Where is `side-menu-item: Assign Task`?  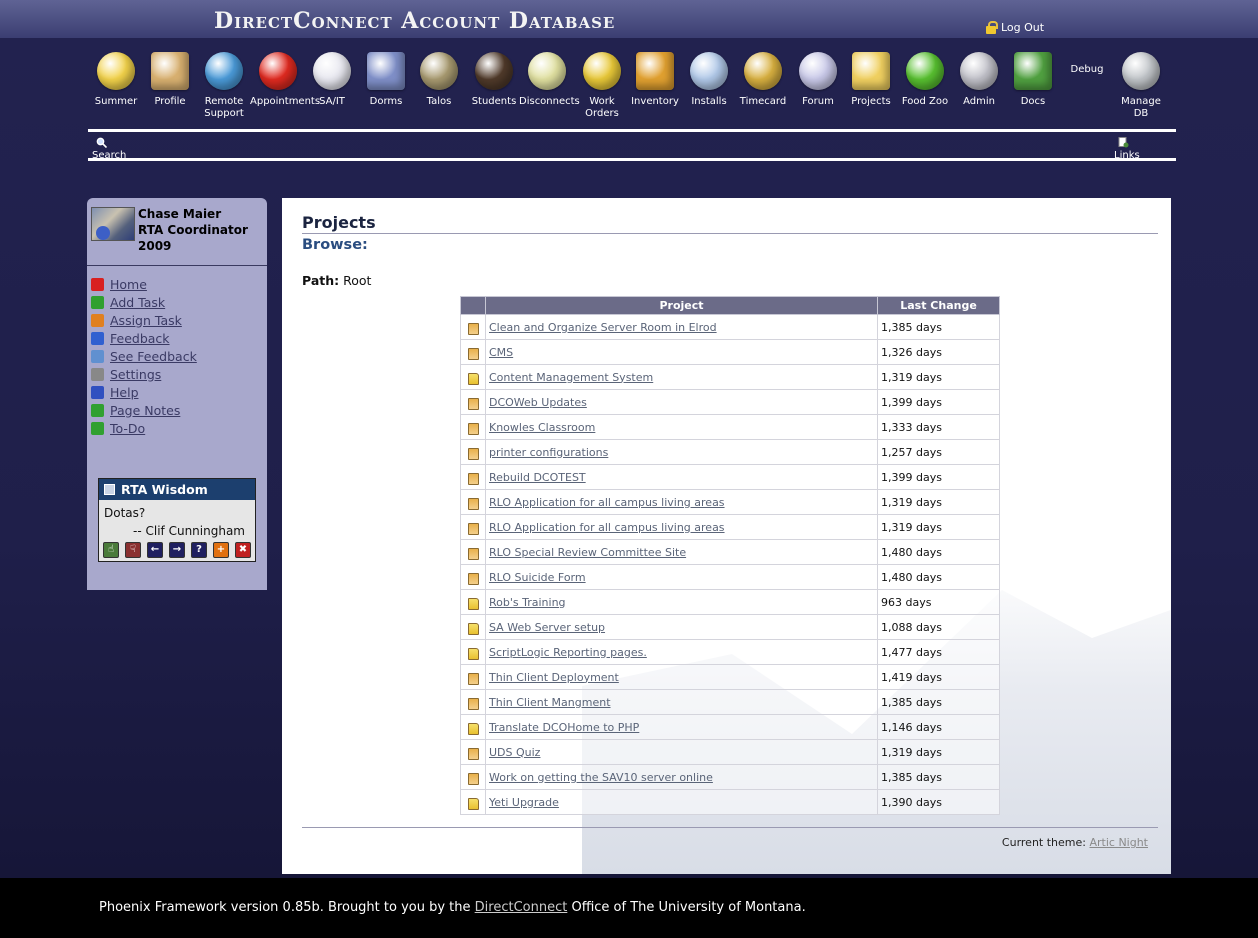 side-menu-item: Assign Task is located at coordinates (144, 320).